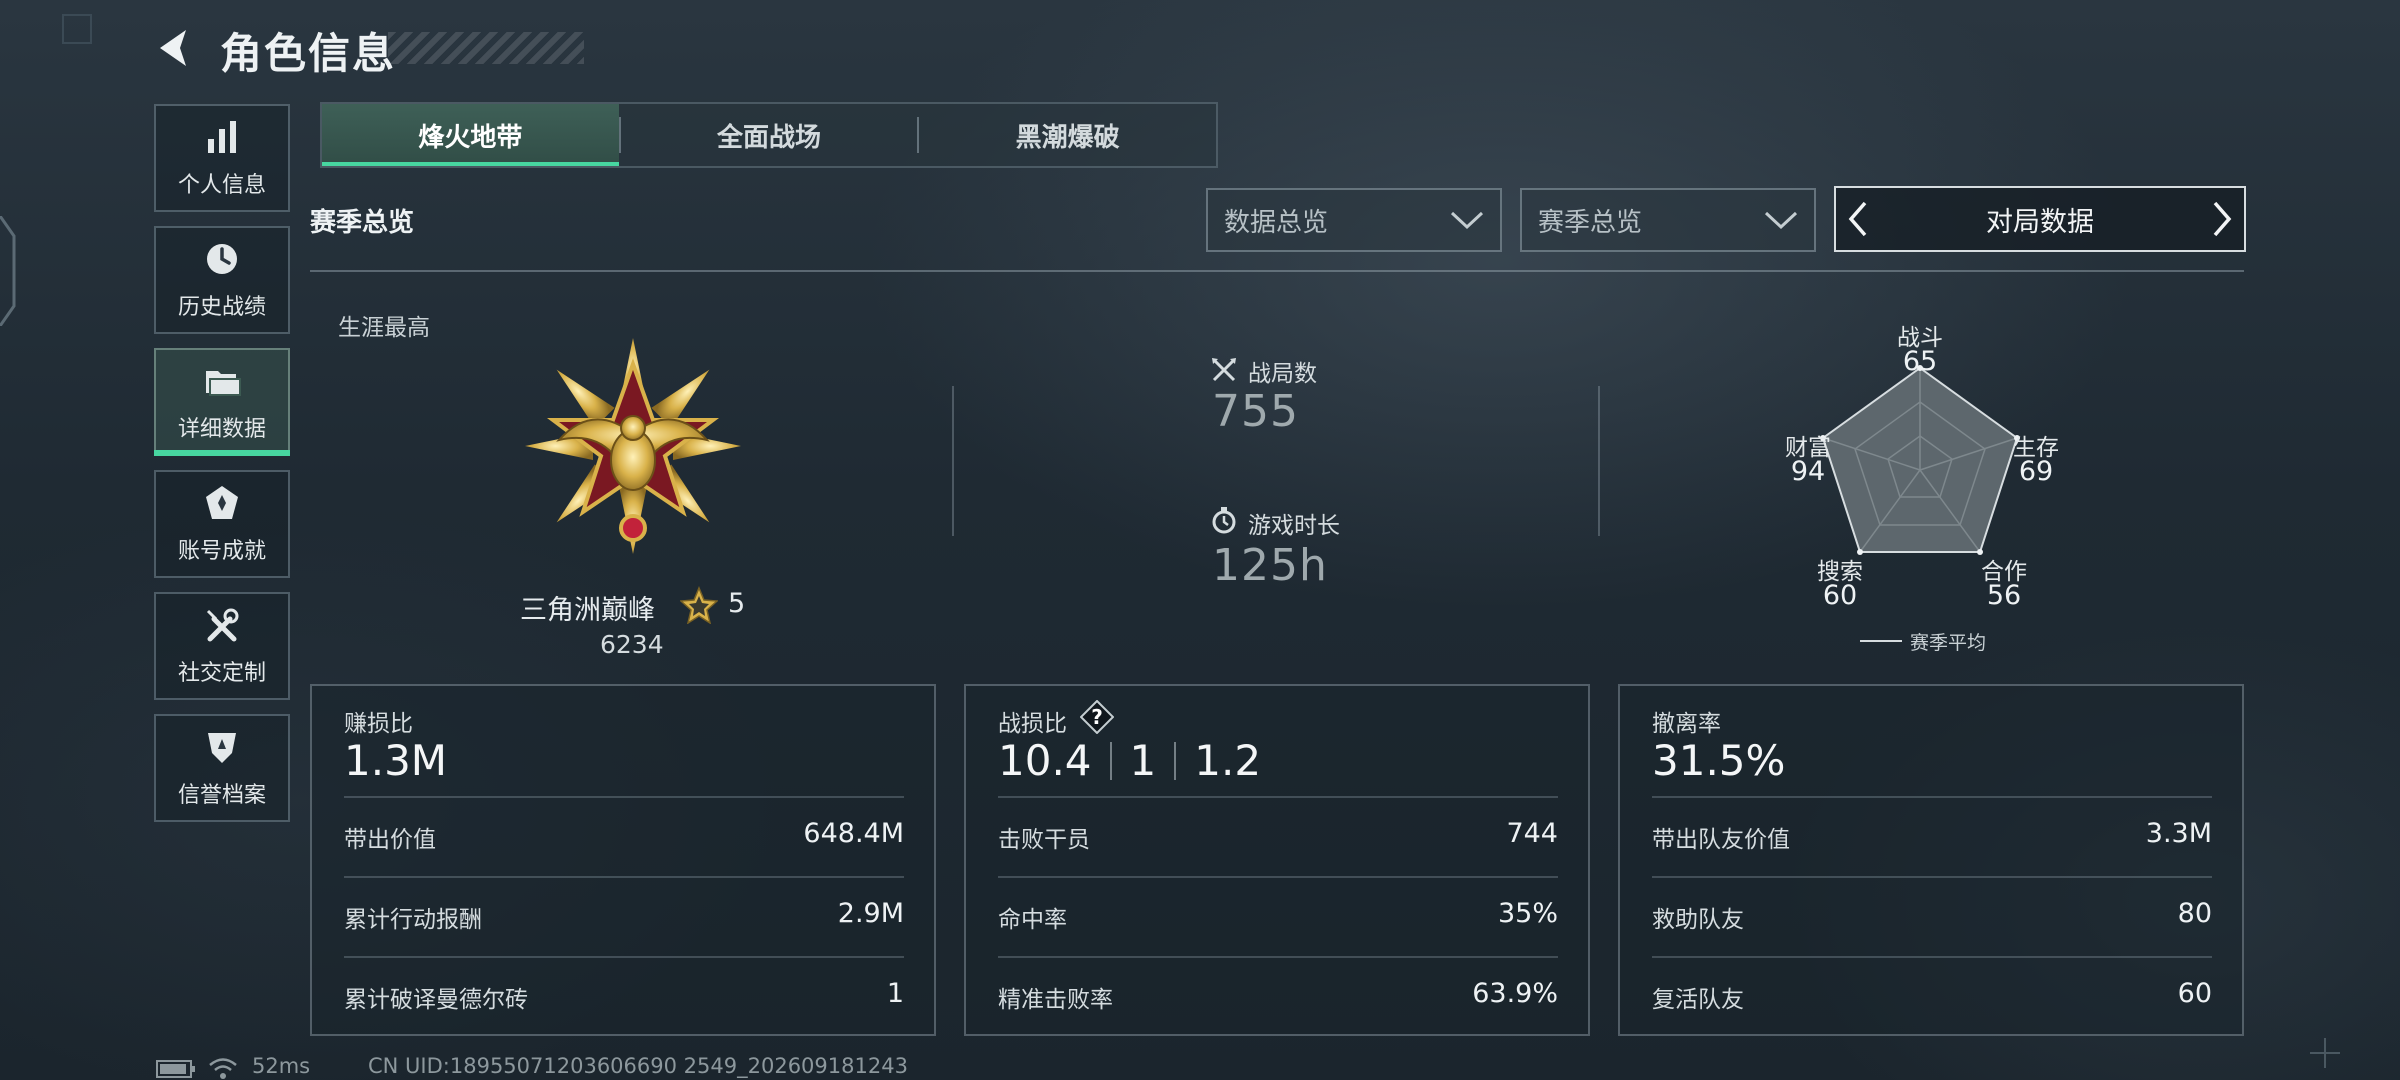 The width and height of the screenshot is (2400, 1080). Describe the element at coordinates (221, 551) in the screenshot. I see `nav-label: 账号成就` at that location.